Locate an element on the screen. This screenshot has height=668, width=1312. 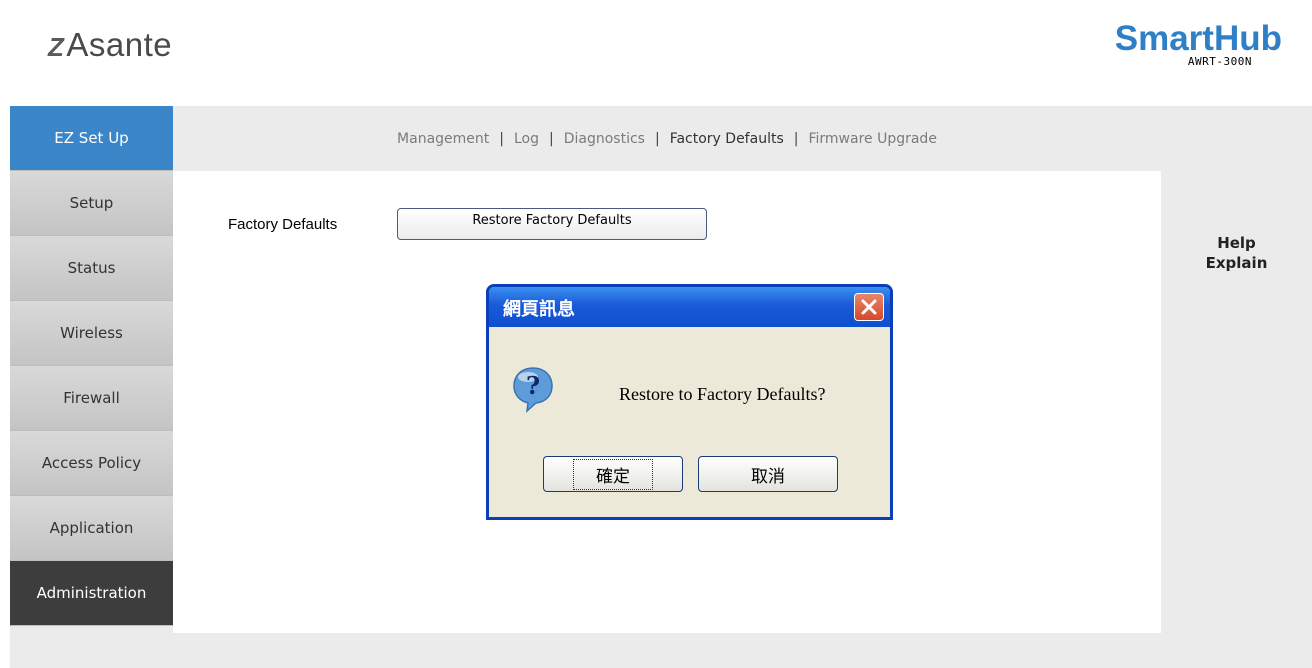
tab-management: Management is located at coordinates (443, 139).